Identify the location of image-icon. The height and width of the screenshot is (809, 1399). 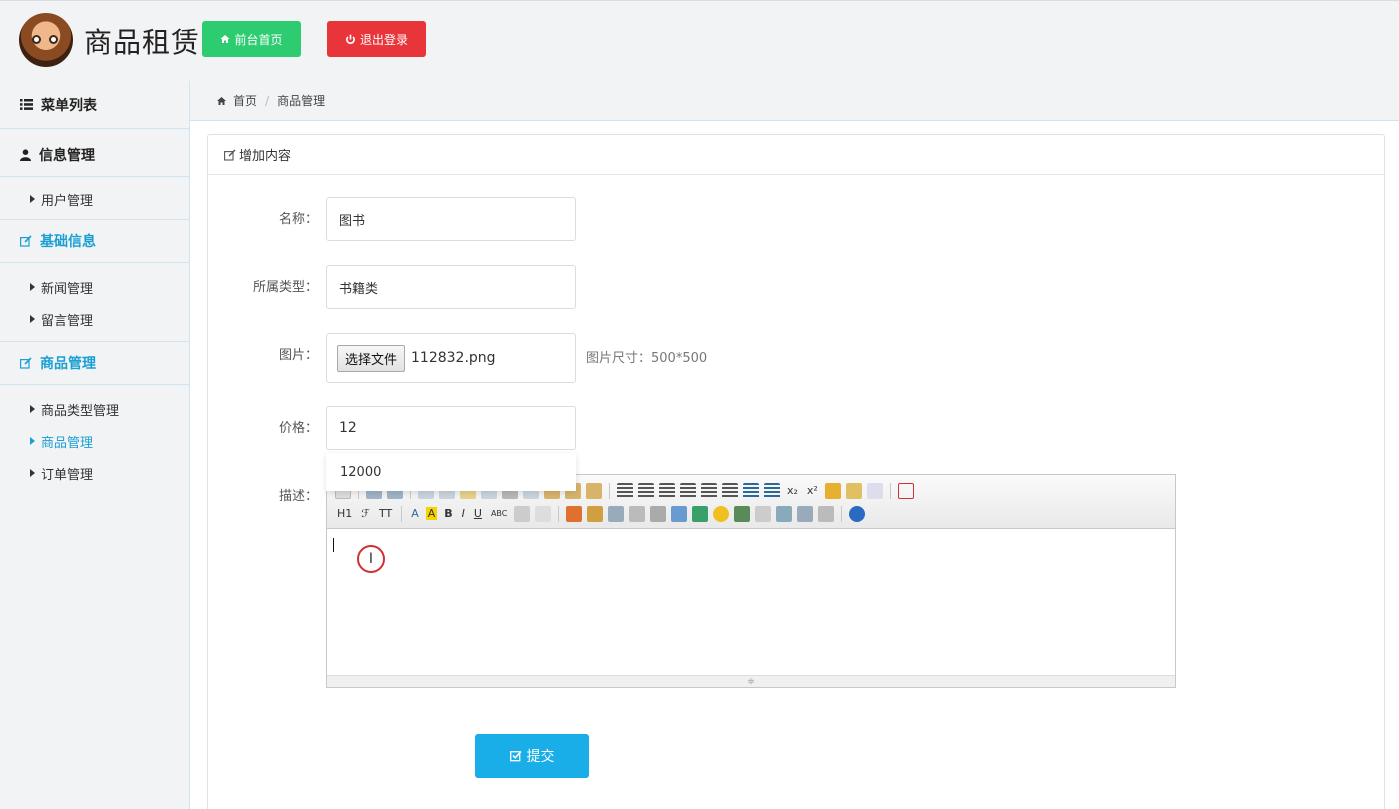
(574, 513).